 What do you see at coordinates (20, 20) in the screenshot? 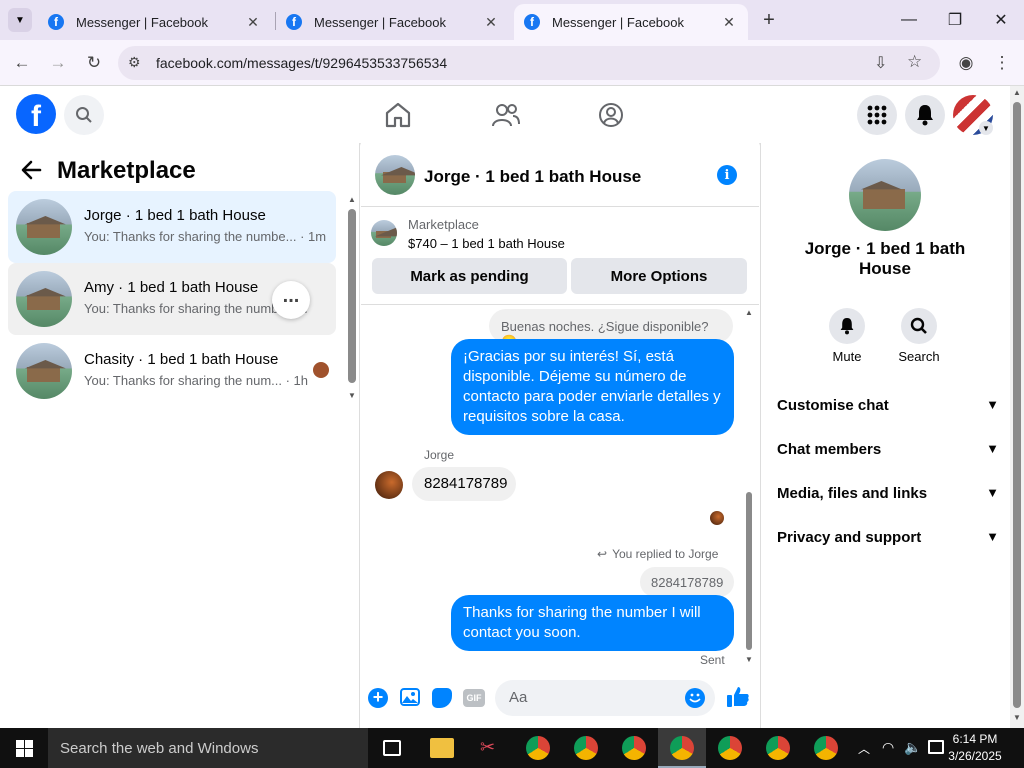
I see `tab-search-dropdown: ▼` at bounding box center [20, 20].